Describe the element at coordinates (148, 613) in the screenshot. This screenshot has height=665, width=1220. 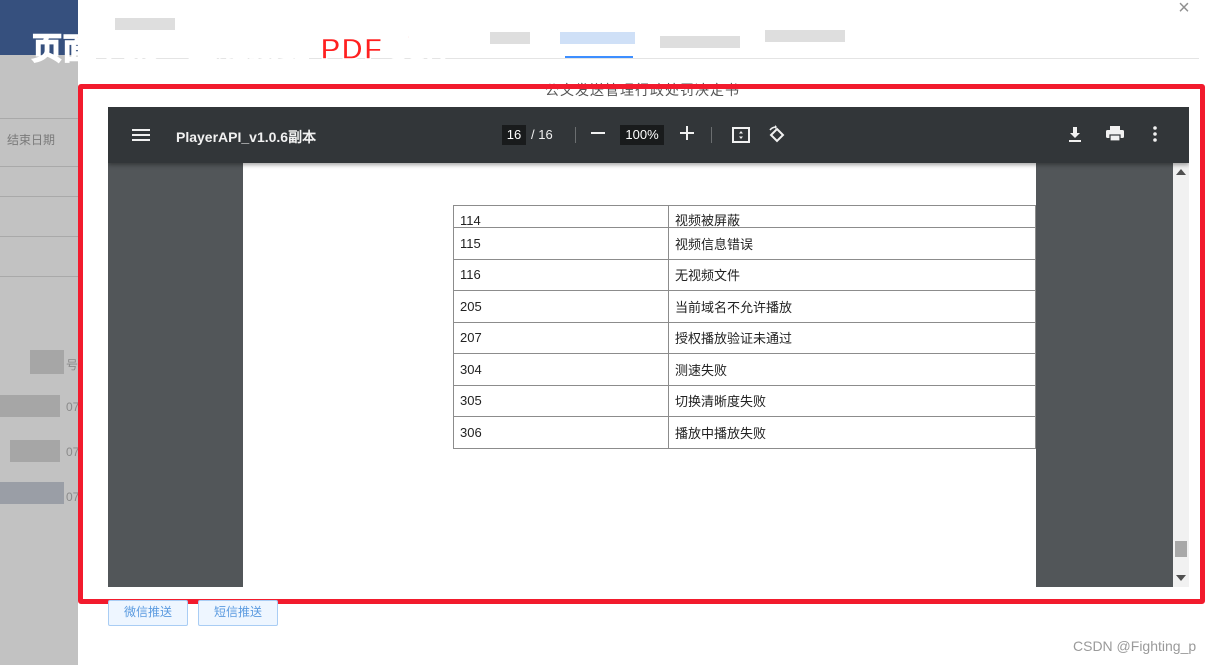
I see `wechat-push-button: 微信推送` at that location.